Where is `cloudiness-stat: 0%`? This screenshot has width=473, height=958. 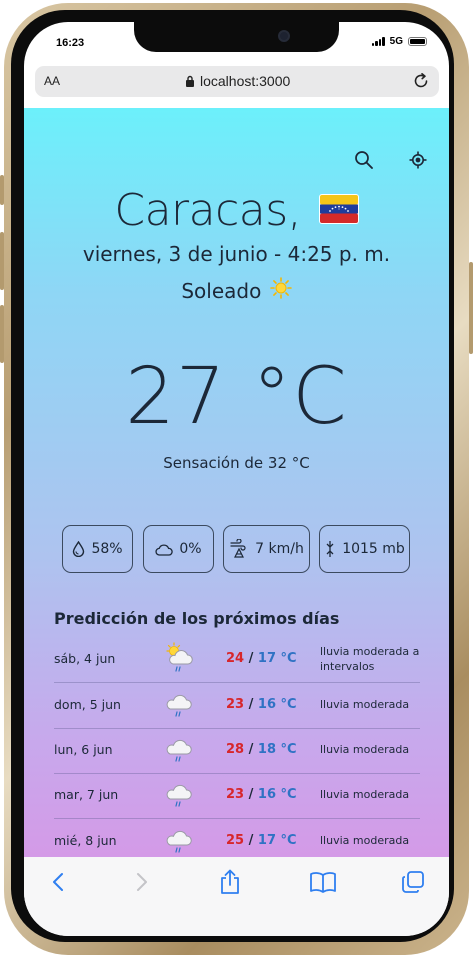 cloudiness-stat: 0% is located at coordinates (178, 549).